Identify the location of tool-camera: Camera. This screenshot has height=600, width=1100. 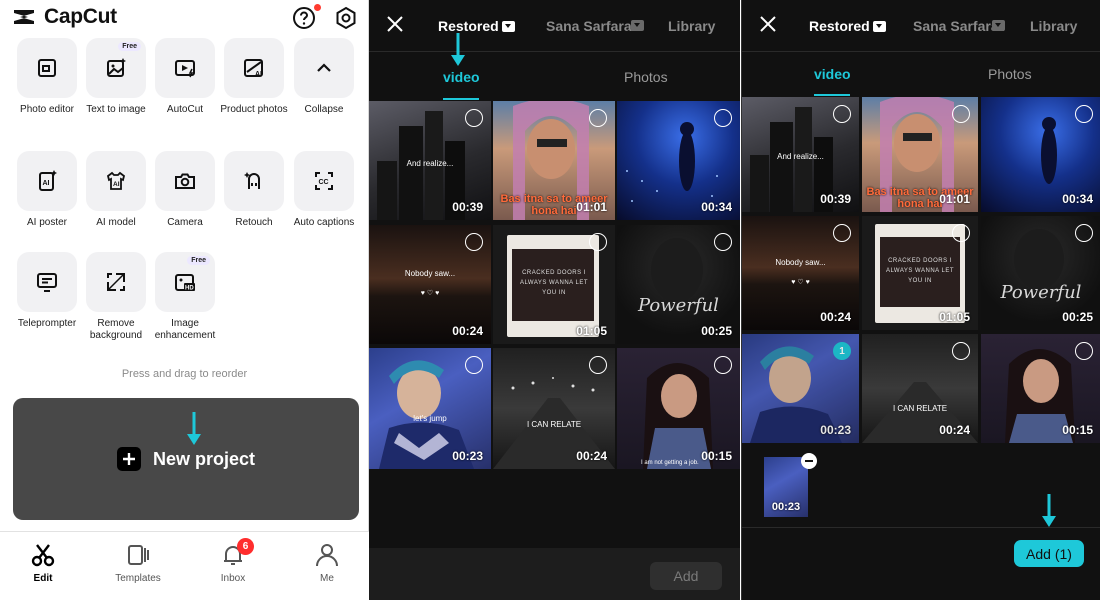
(185, 190).